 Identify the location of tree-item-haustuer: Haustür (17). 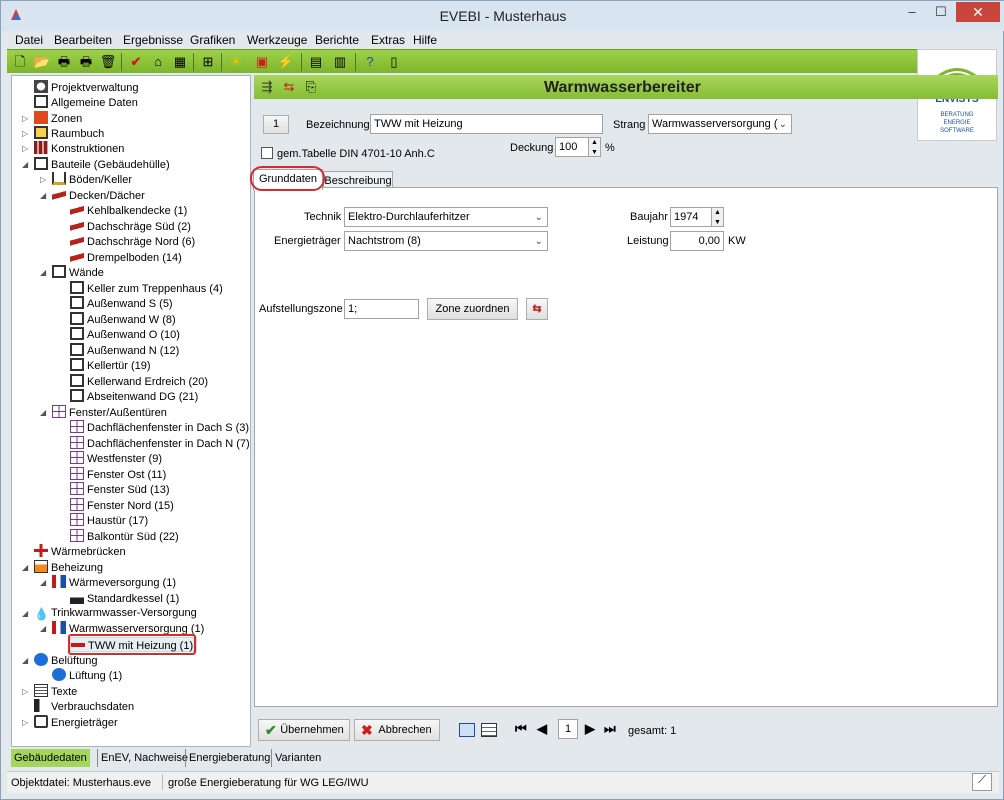
(109, 520).